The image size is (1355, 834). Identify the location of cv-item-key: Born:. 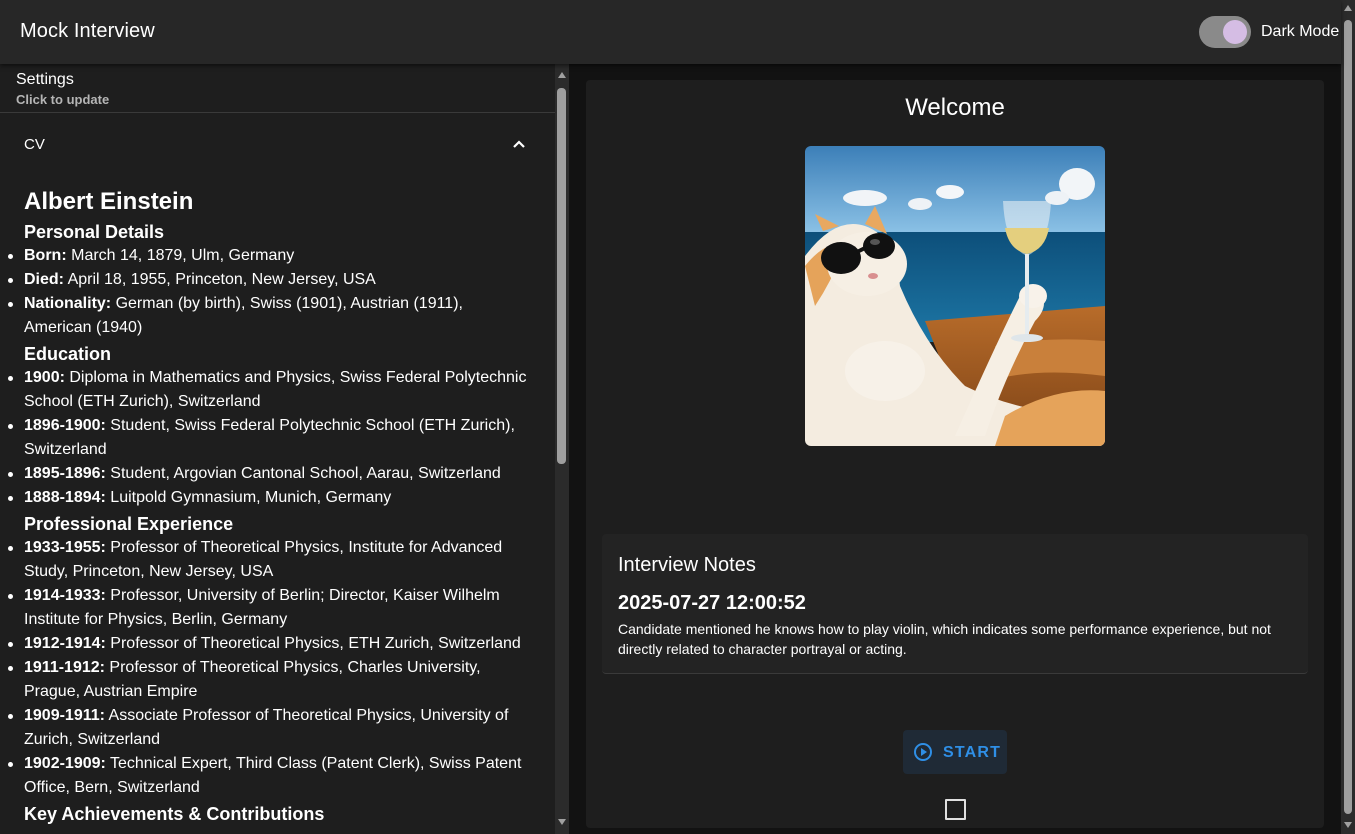
(45, 255).